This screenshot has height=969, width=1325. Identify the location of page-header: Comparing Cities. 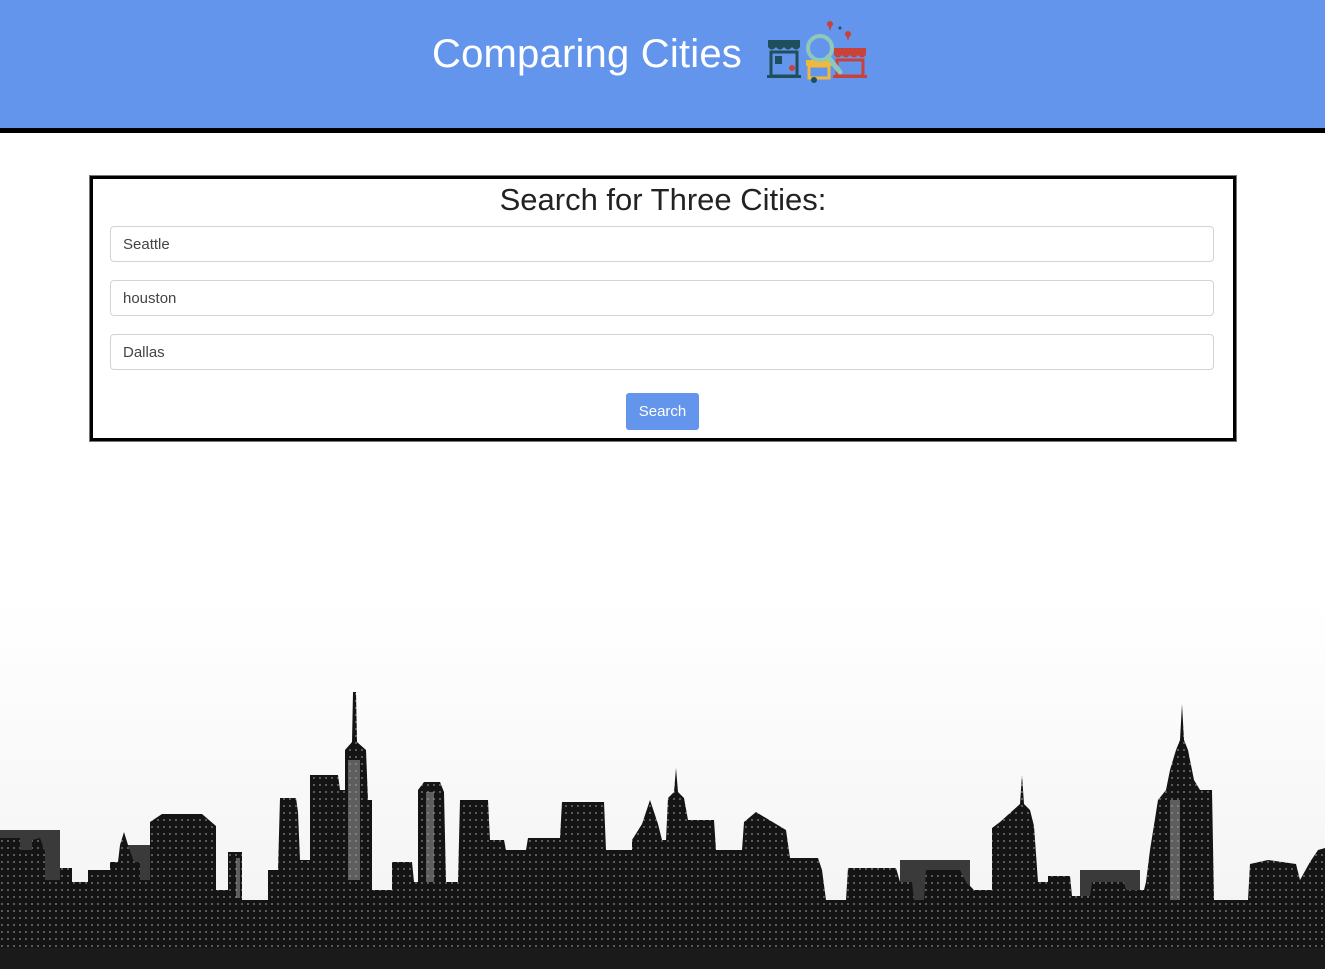
(662, 66).